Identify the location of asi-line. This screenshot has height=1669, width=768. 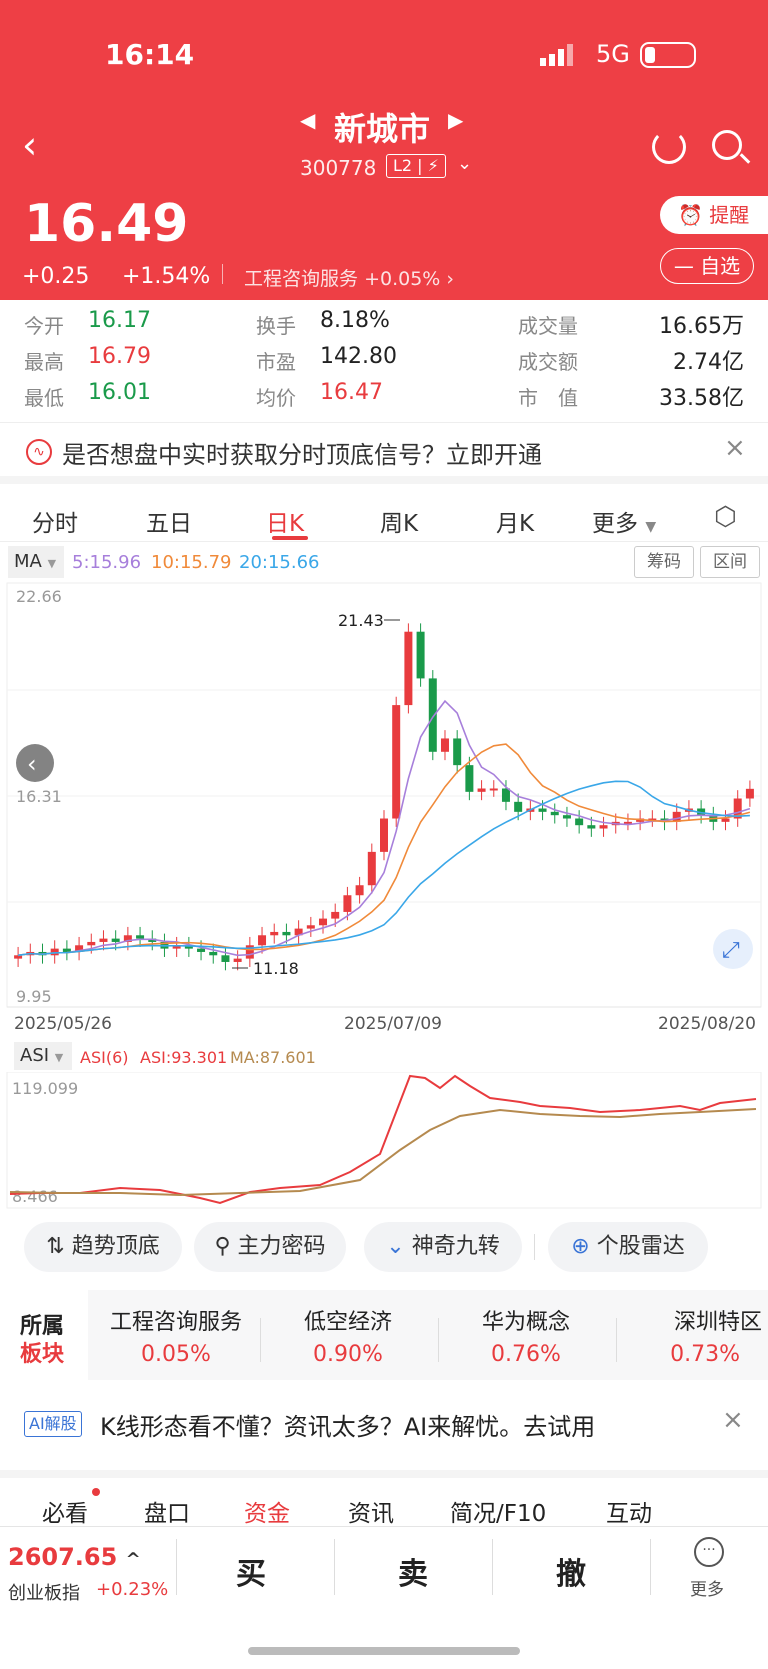
(383, 1139).